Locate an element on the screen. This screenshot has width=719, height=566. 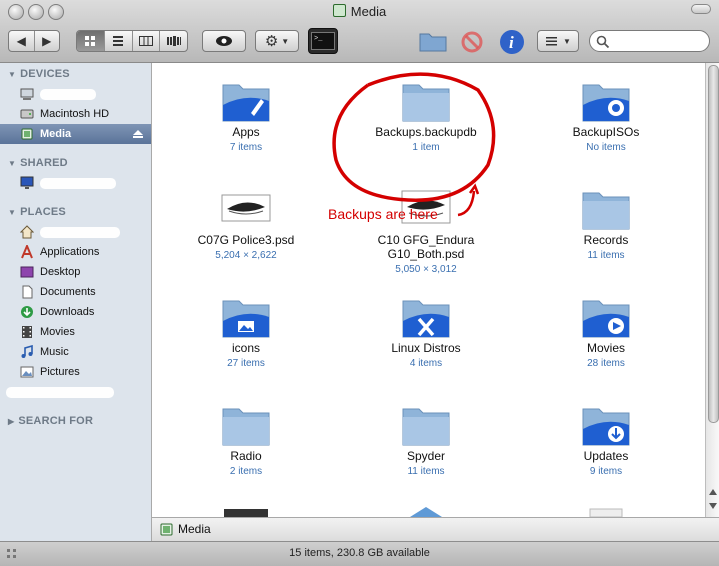
info-icon: i is located at coordinates (512, 42).